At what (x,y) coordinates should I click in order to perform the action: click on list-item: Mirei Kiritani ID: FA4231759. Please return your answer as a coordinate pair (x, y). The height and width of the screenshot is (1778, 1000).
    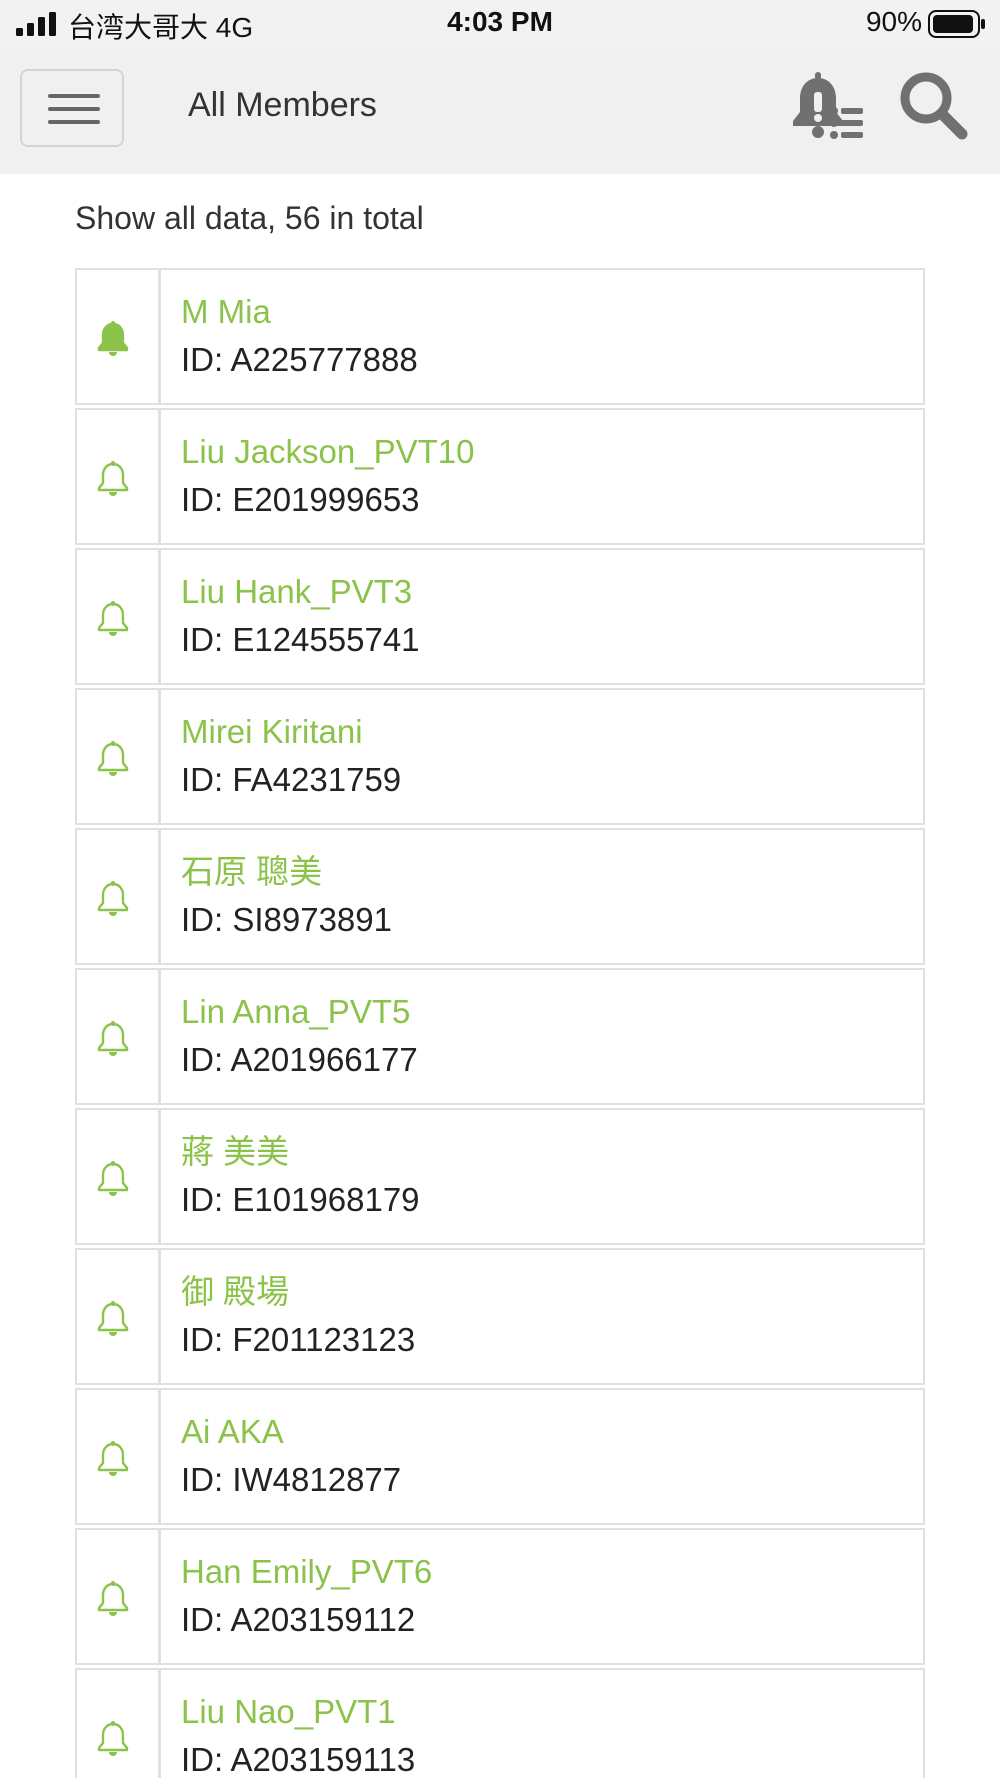
    Looking at the image, I should click on (500, 756).